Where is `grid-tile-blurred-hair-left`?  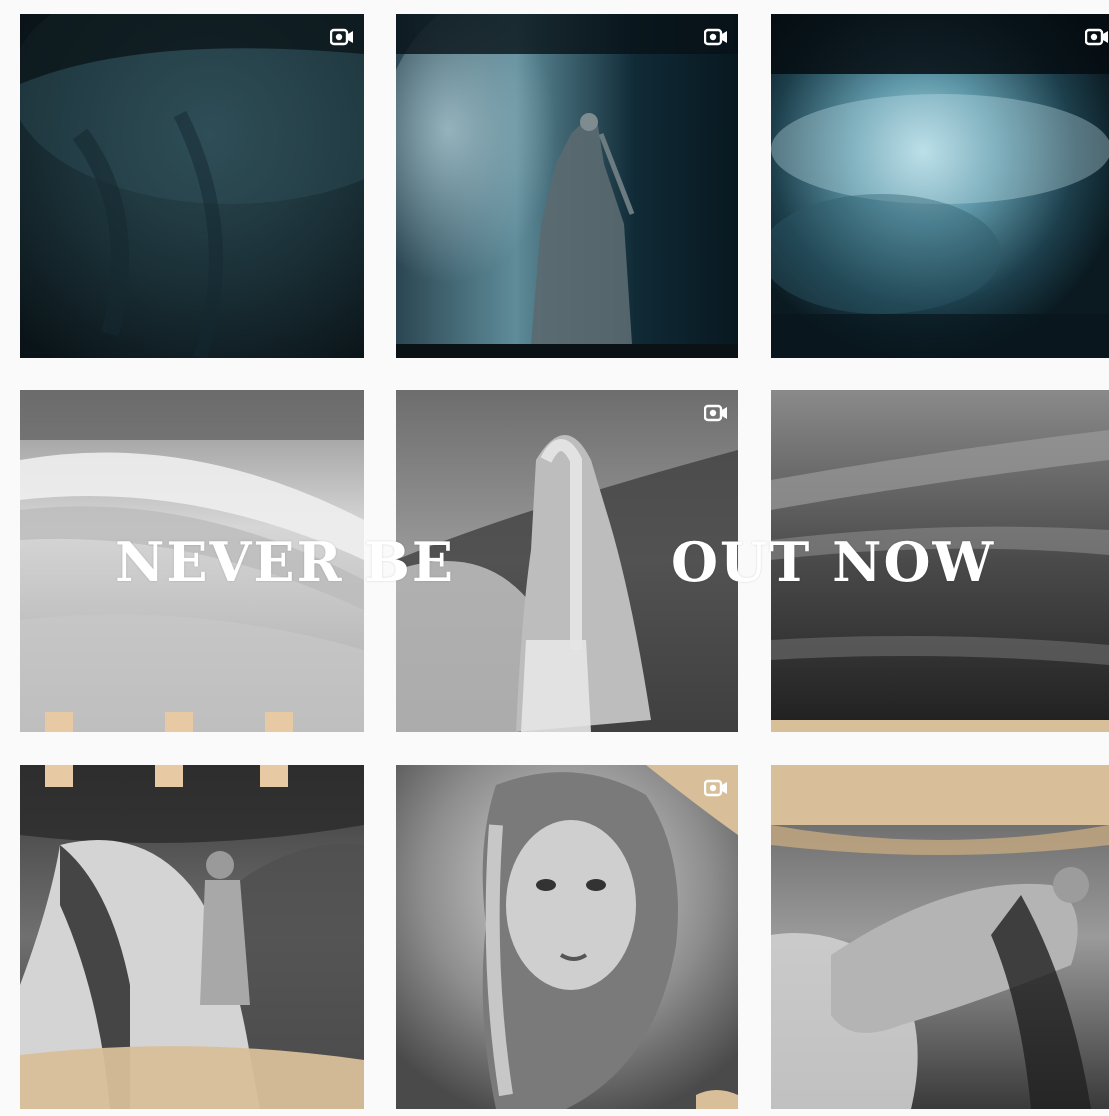
grid-tile-blurred-hair-left is located at coordinates (192, 561).